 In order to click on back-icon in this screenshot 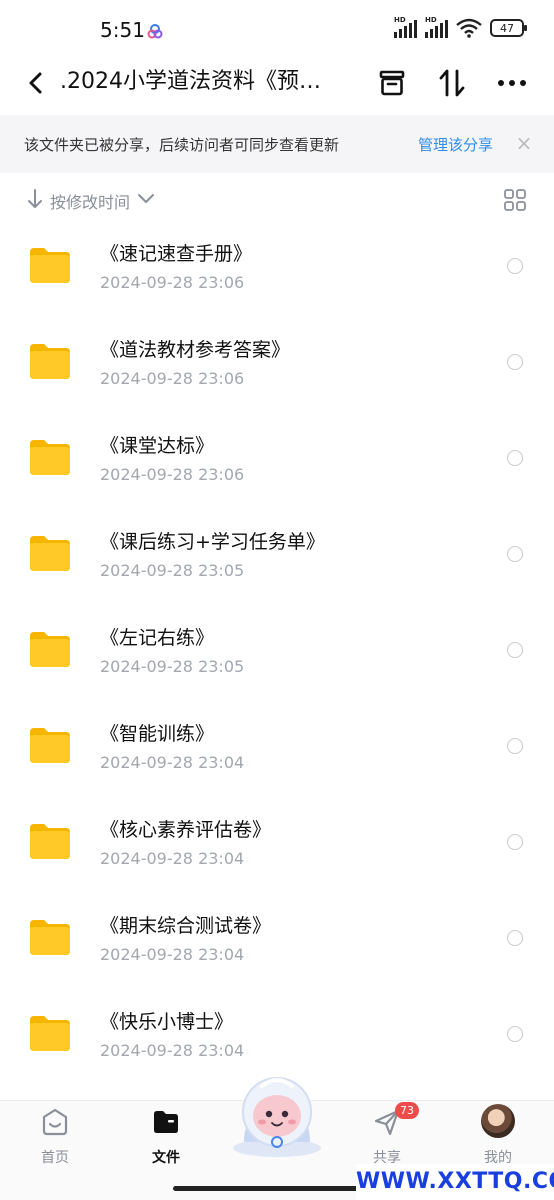, I will do `click(35, 83)`.